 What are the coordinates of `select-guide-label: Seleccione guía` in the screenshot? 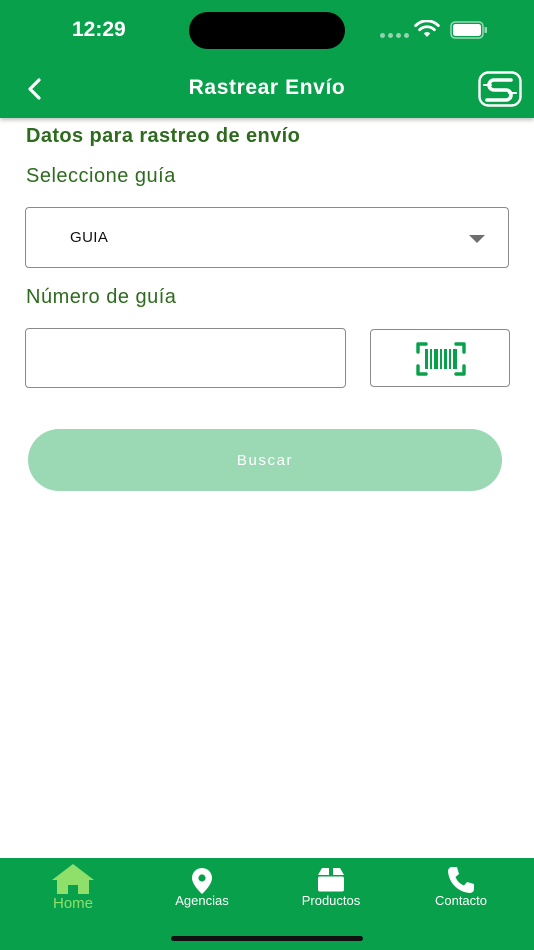 It's located at (101, 176).